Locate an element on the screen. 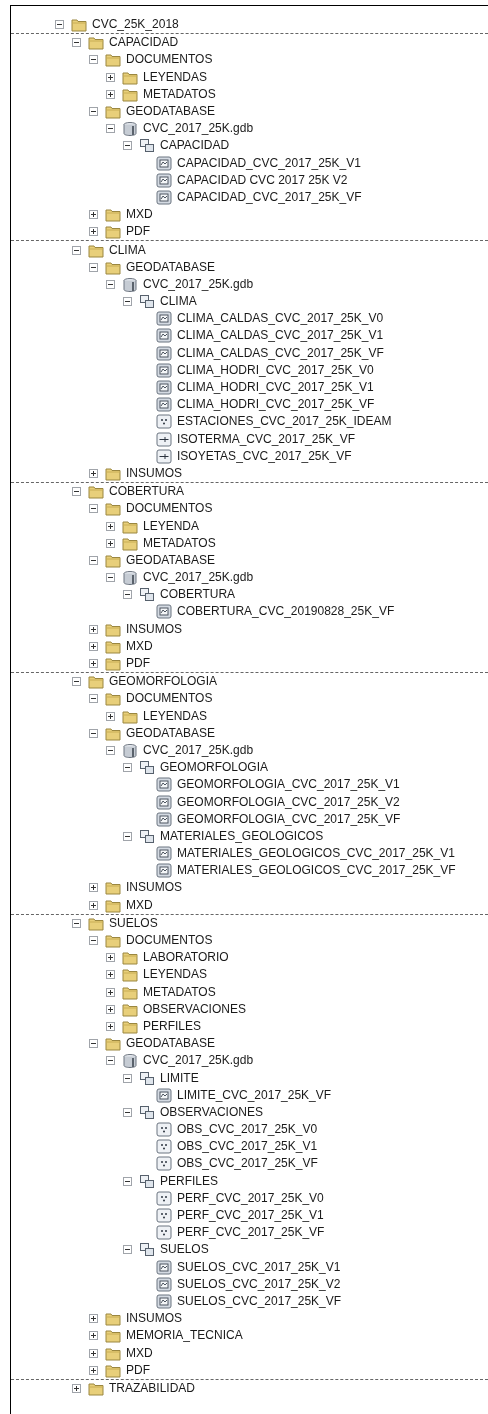 This screenshot has height=1414, width=488. tree-item-label: LIMITE is located at coordinates (179, 1078).